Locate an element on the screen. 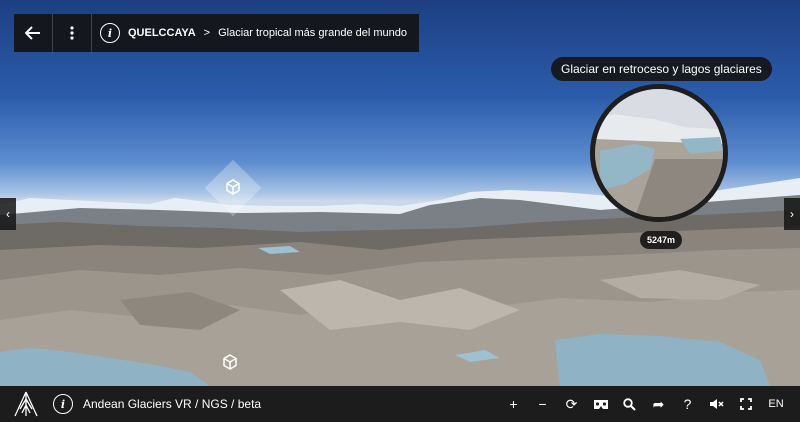 The image size is (800, 422). altitude-badge: 5247m is located at coordinates (661, 240).